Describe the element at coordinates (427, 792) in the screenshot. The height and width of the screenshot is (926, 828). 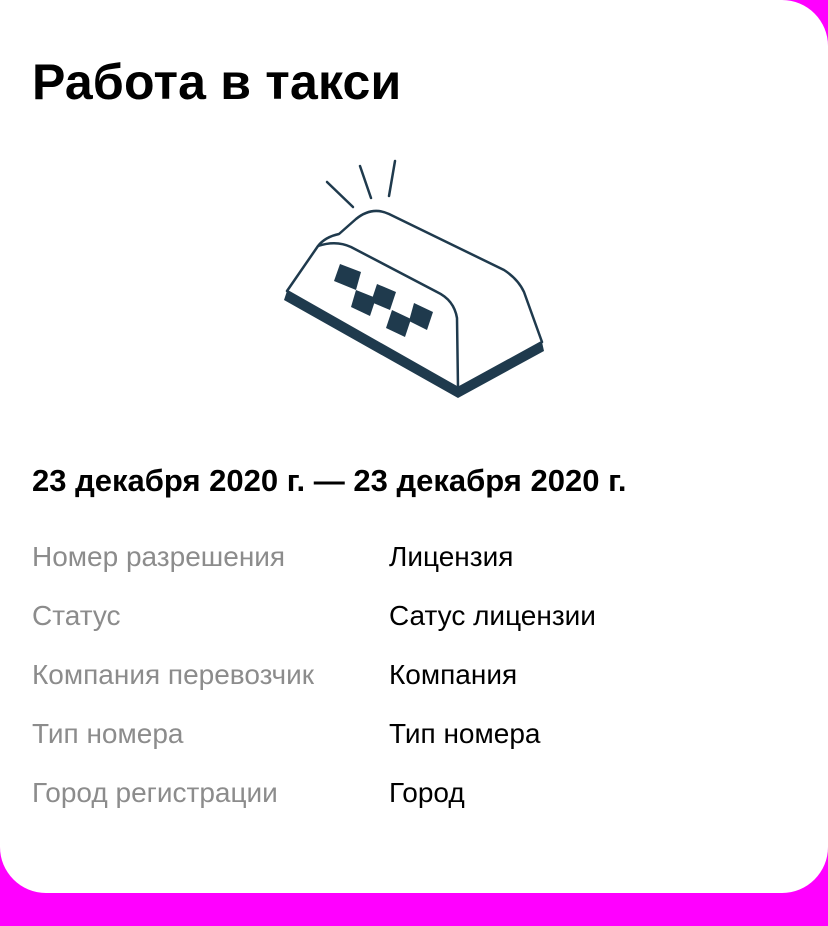
I see `detail-value: Город` at that location.